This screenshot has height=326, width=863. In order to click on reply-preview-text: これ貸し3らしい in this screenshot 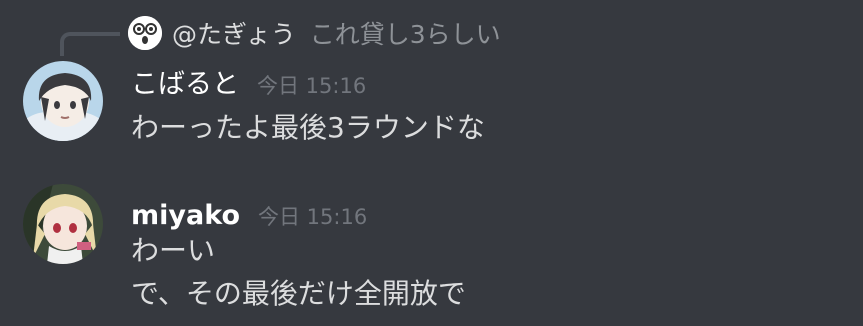, I will do `click(405, 33)`.